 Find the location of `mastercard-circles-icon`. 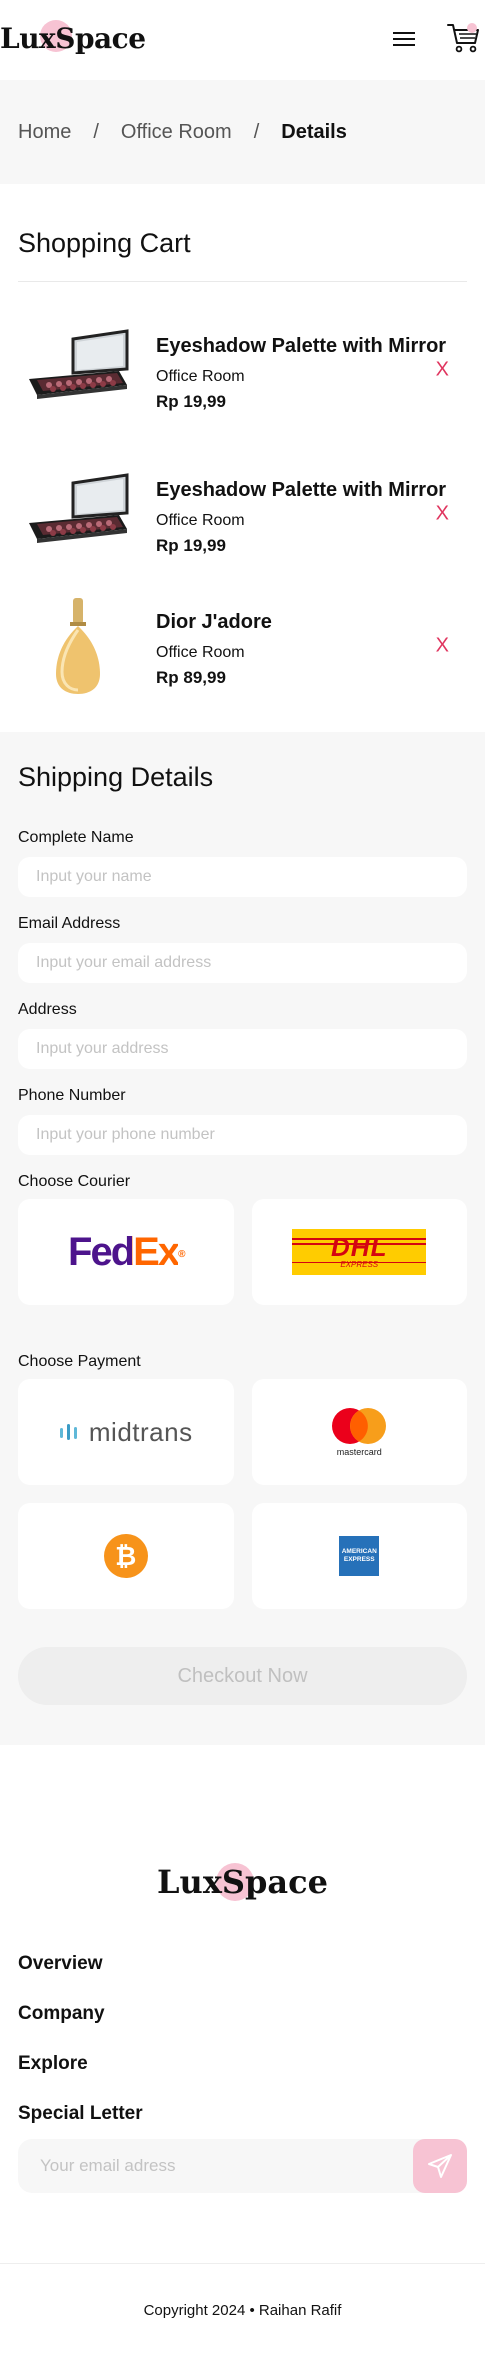

mastercard-circles-icon is located at coordinates (359, 1426).